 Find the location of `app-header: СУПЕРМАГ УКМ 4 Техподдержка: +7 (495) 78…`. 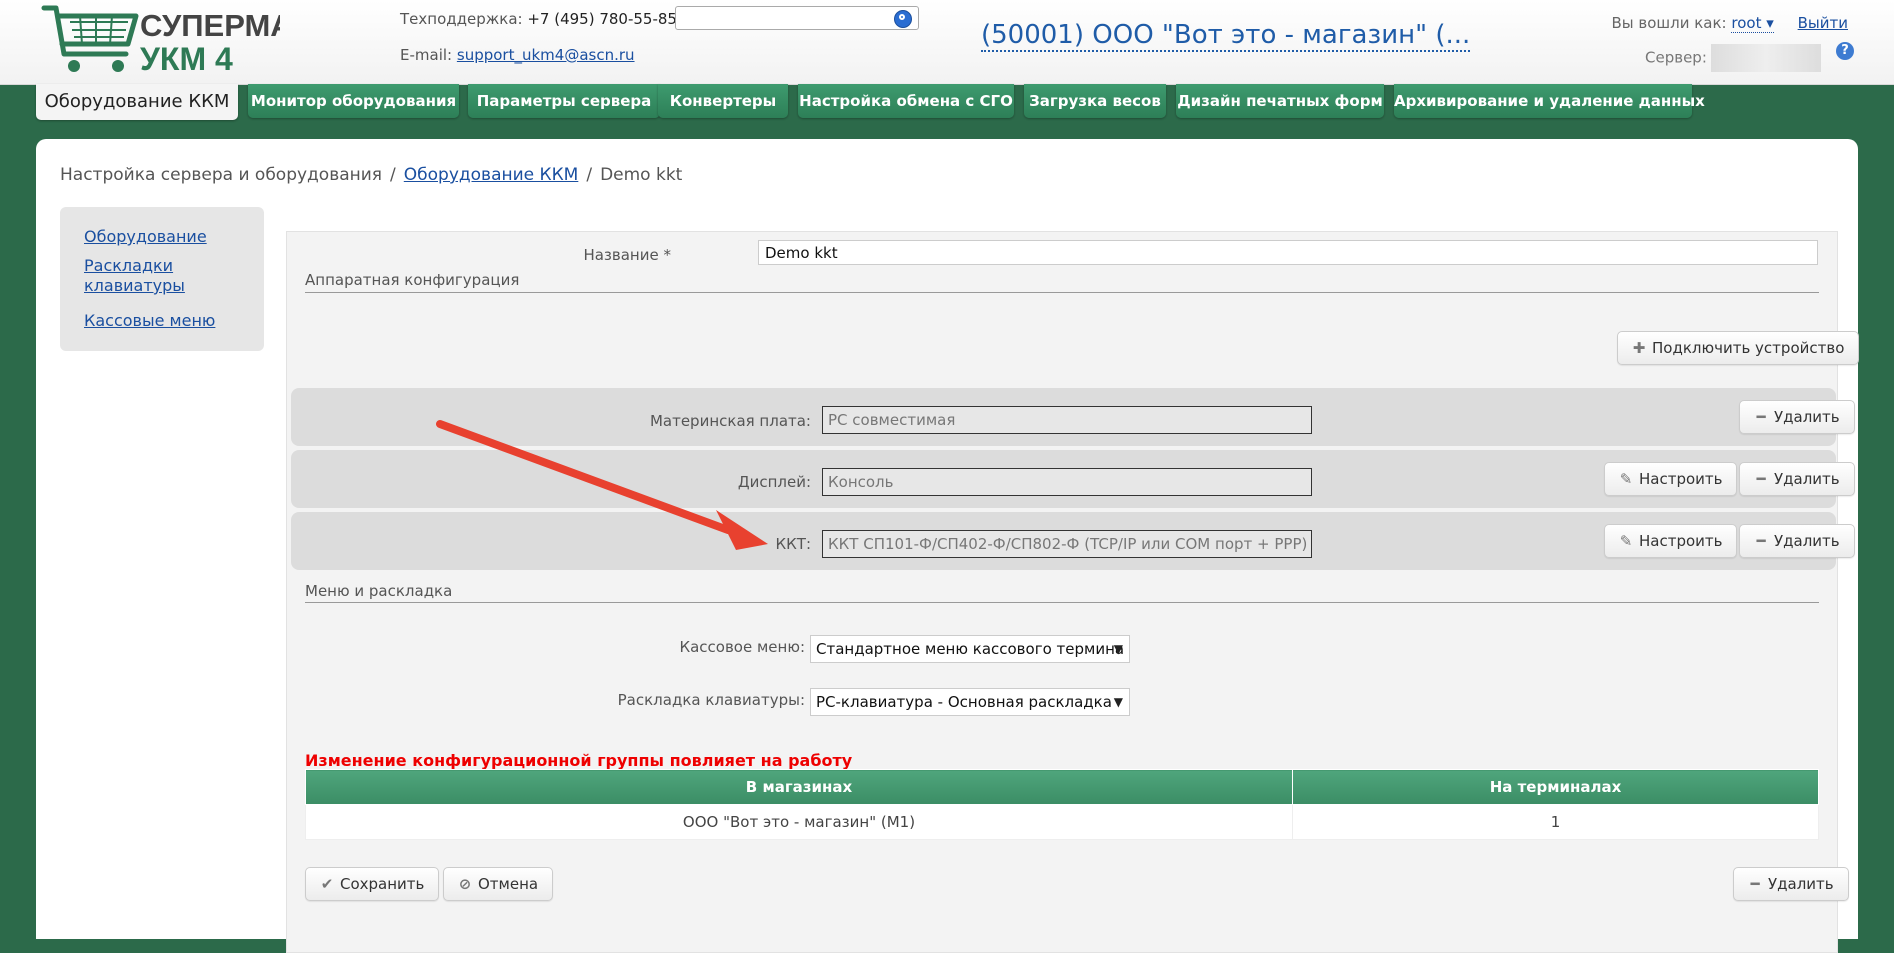

app-header: СУПЕРМАГ УКМ 4 Техподдержка: +7 (495) 78… is located at coordinates (947, 42).